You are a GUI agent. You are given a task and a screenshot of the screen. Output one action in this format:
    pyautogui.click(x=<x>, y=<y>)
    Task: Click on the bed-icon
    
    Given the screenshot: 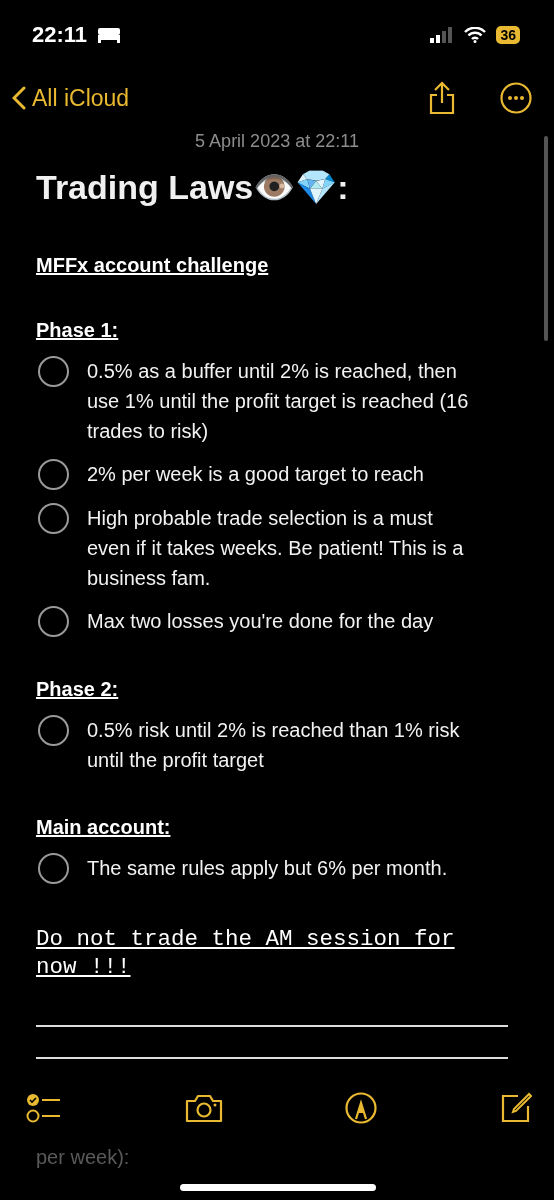 What is the action you would take?
    pyautogui.click(x=109, y=35)
    